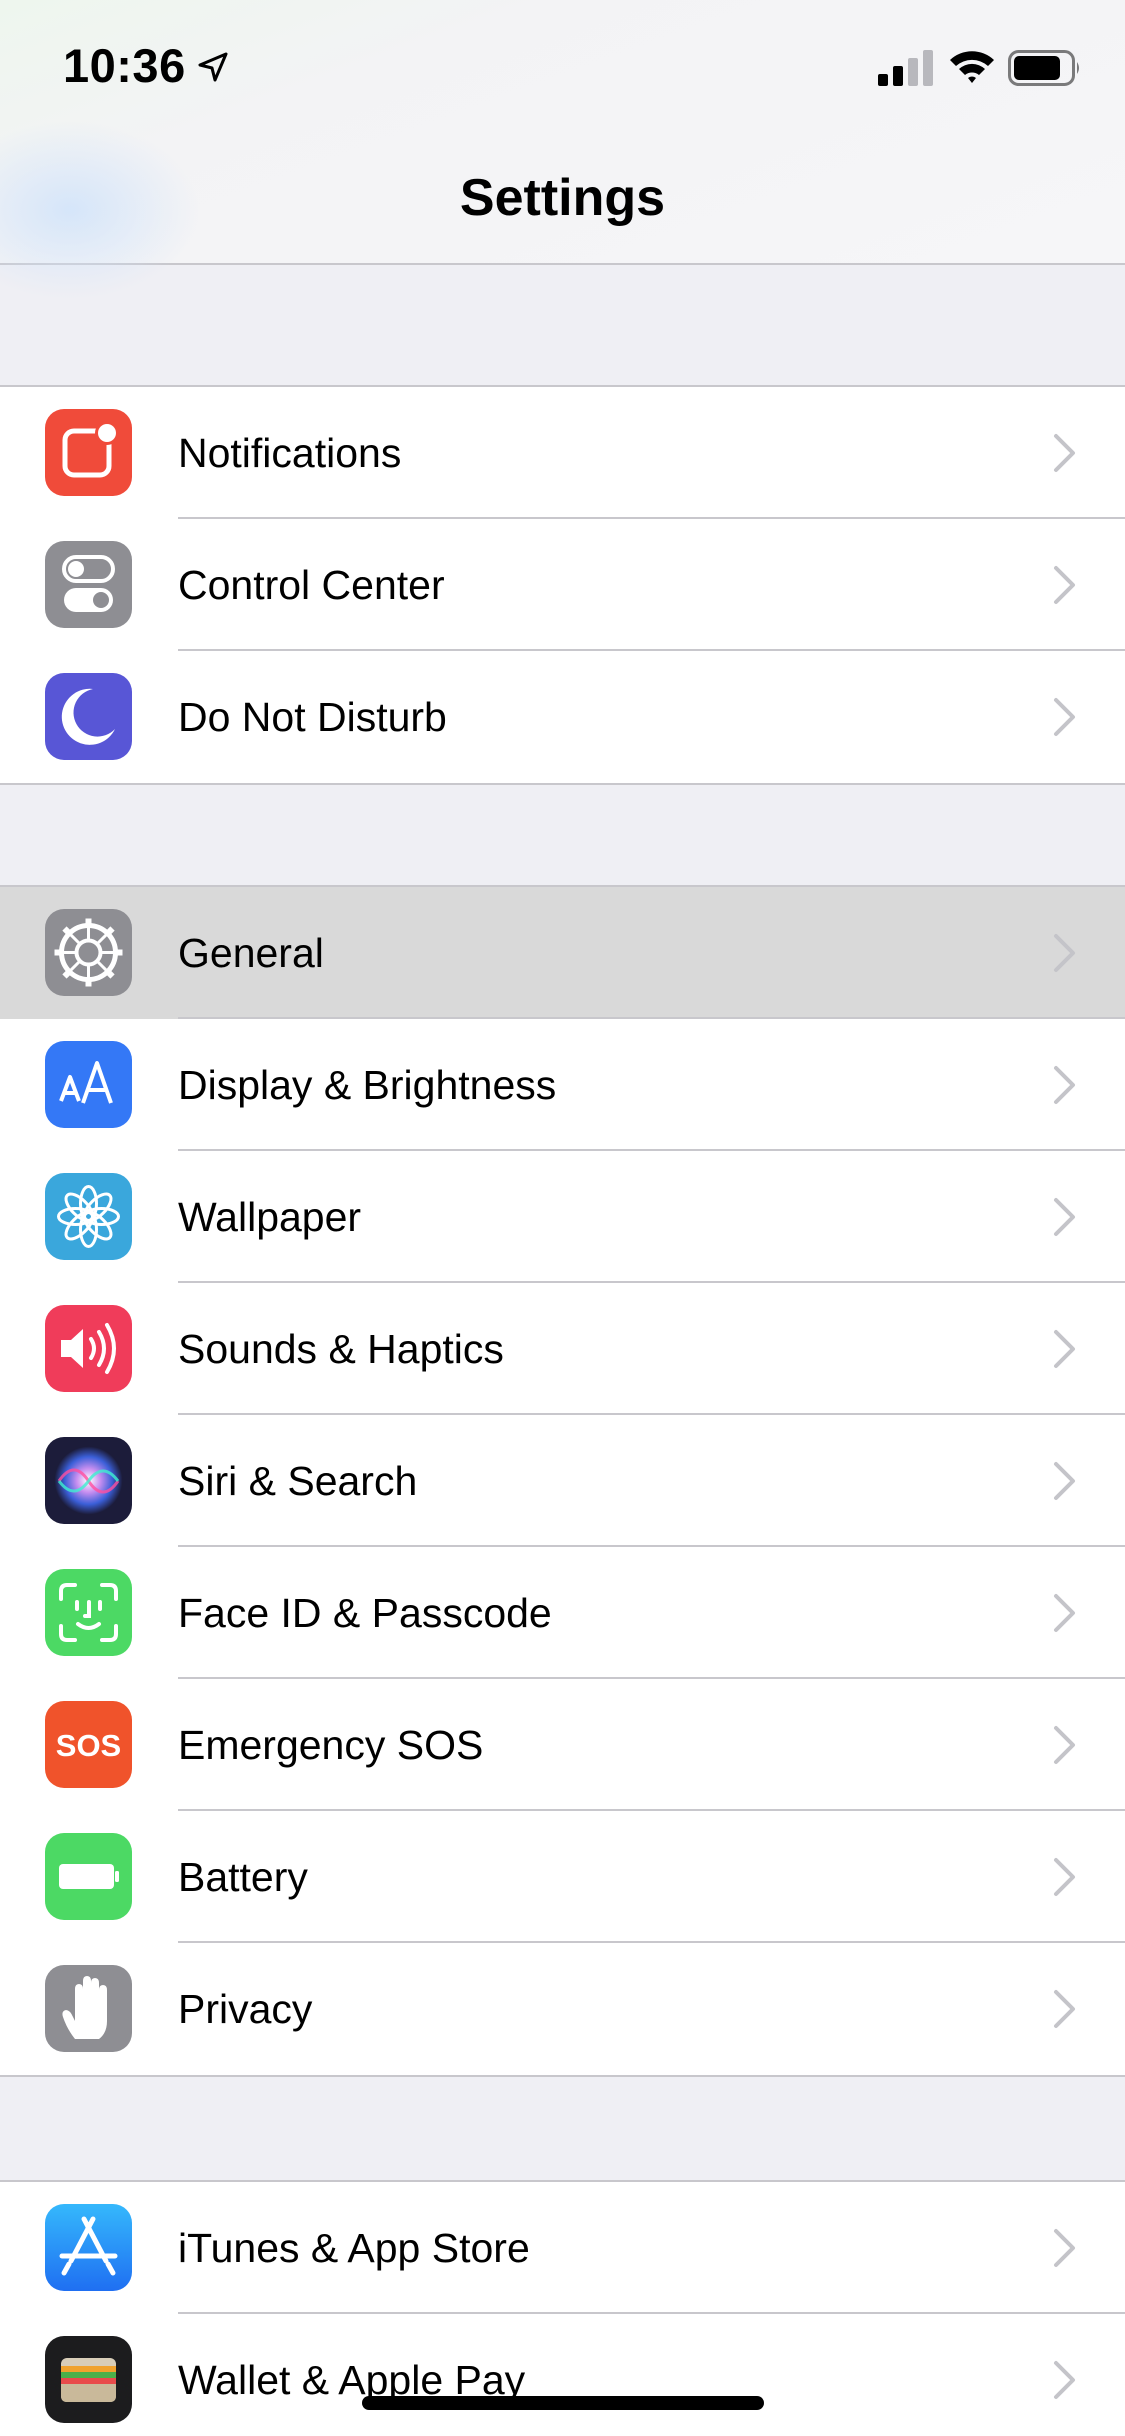  I want to click on speaker-icon, so click(88, 1348).